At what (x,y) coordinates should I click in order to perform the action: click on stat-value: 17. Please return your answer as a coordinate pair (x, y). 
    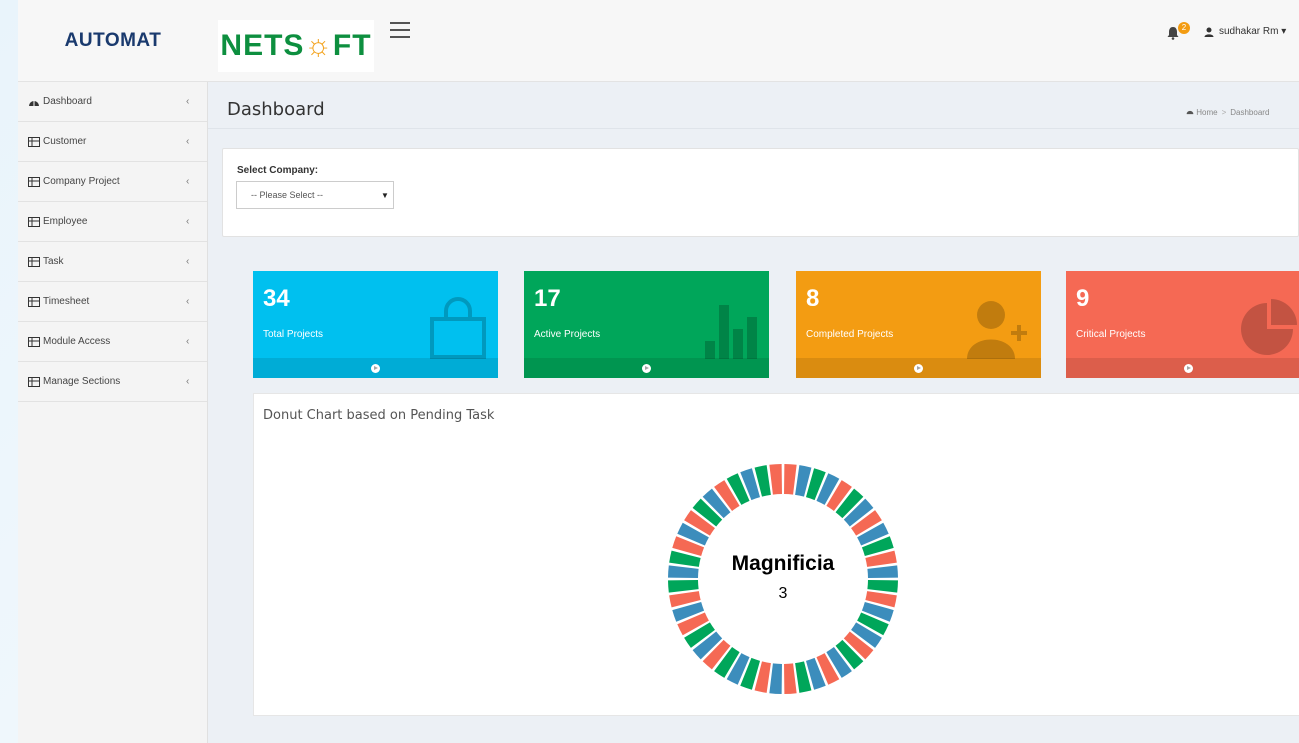
    Looking at the image, I should click on (547, 298).